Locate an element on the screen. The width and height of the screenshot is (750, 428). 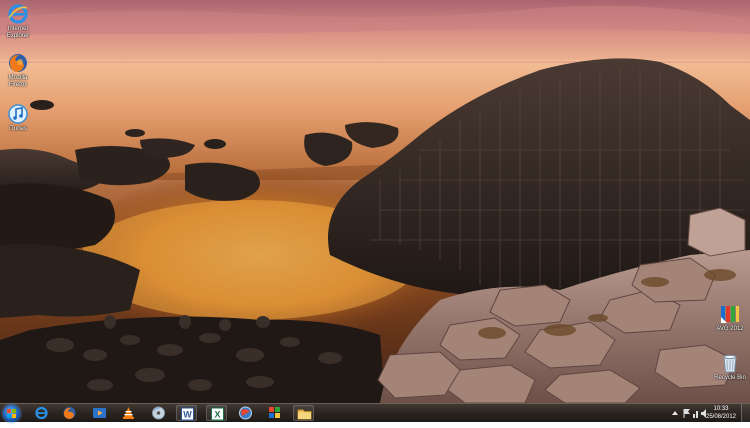
svg-text: X is located at coordinates (217, 415).